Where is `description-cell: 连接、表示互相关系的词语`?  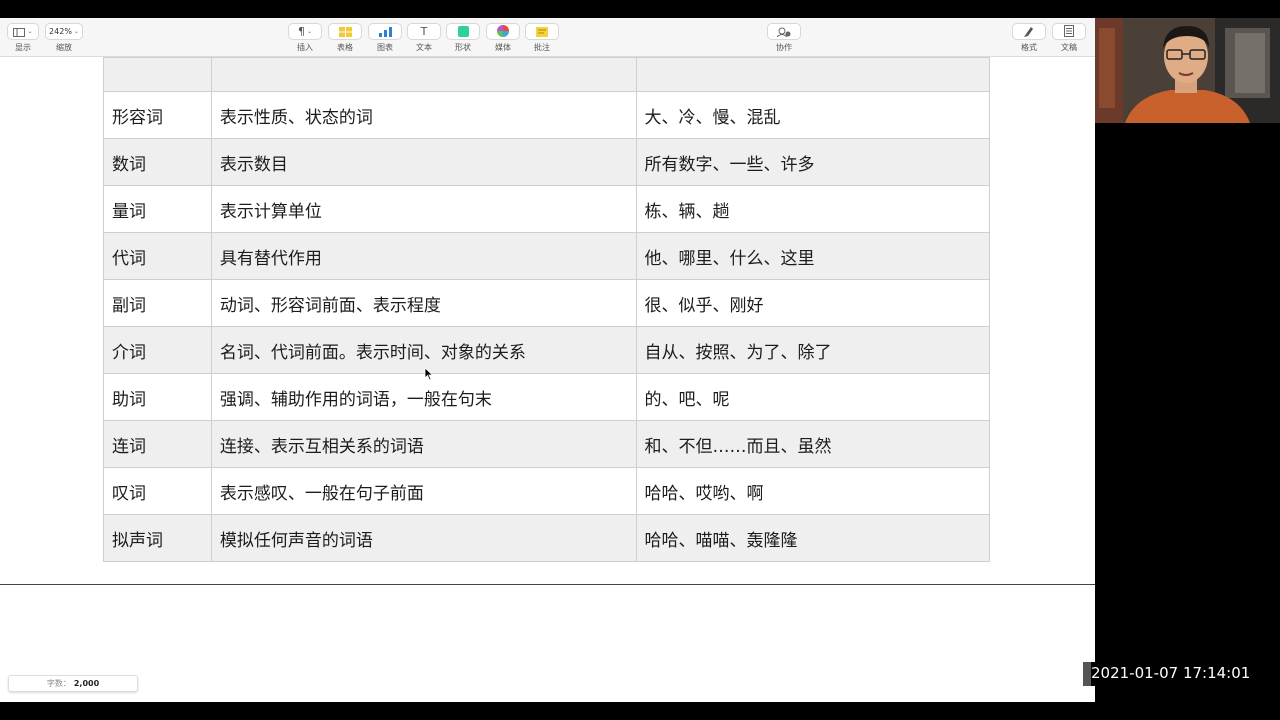
description-cell: 连接、表示互相关系的词语 is located at coordinates (423, 444).